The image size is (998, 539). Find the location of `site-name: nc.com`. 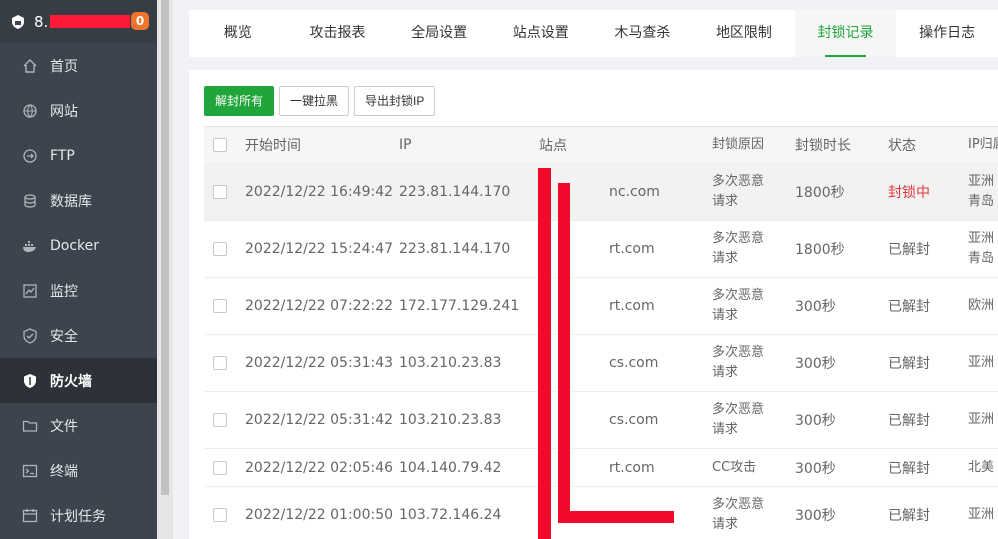

site-name: nc.com is located at coordinates (634, 192).